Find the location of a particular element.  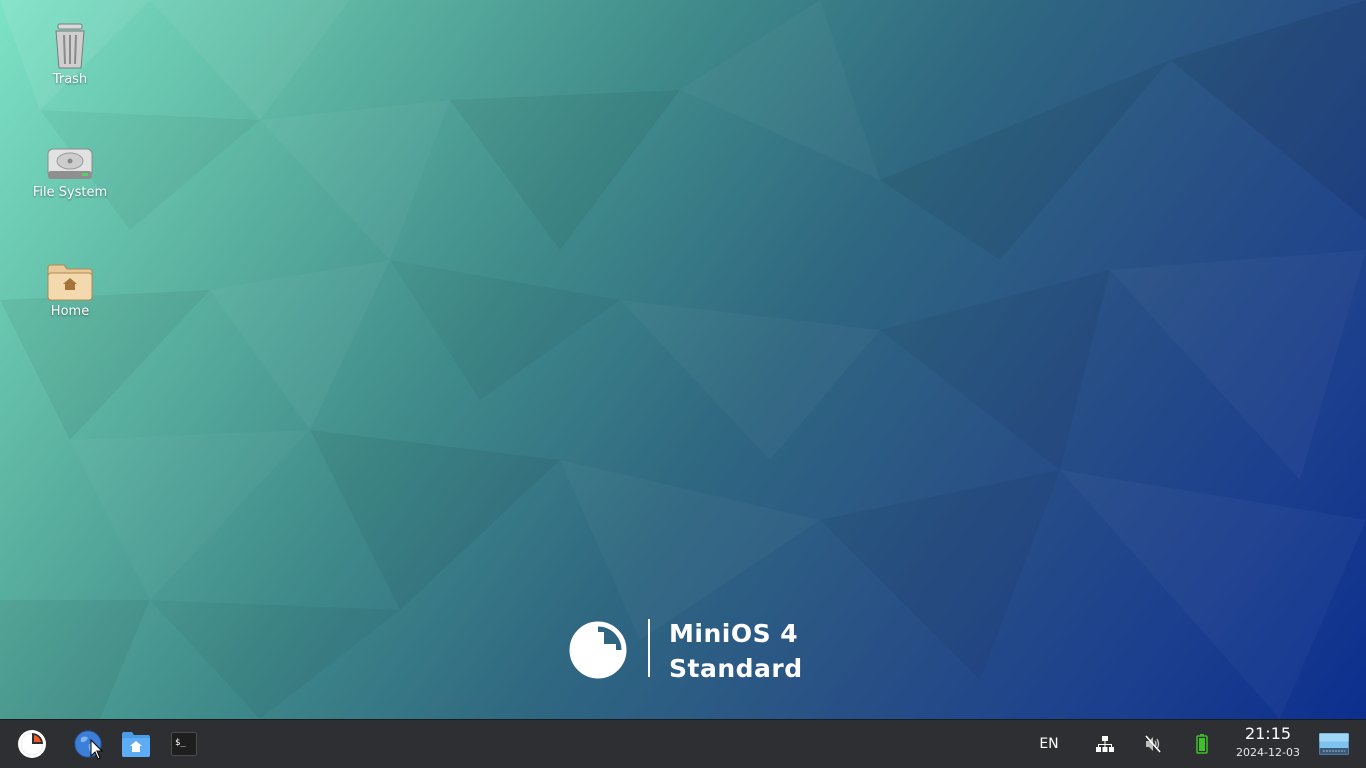

terminal-icon: $_ is located at coordinates (184, 744).